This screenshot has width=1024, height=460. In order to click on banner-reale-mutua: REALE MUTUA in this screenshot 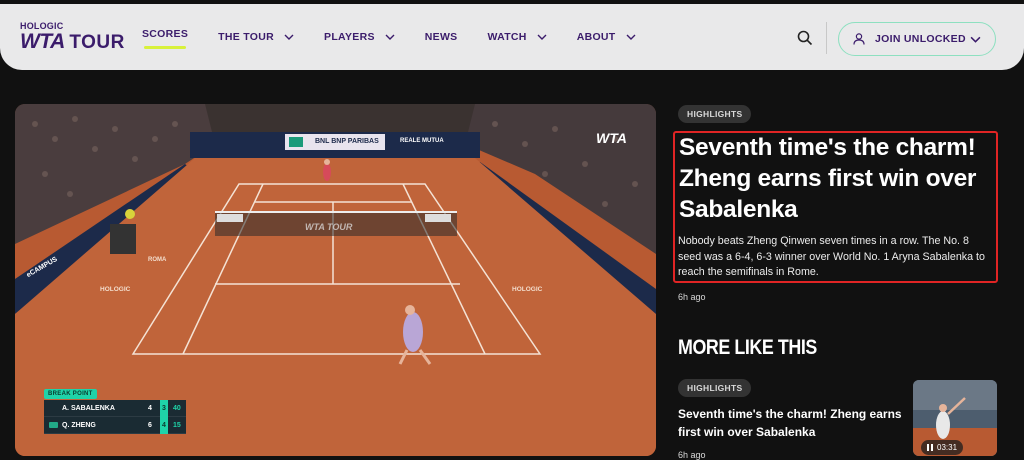, I will do `click(422, 141)`.